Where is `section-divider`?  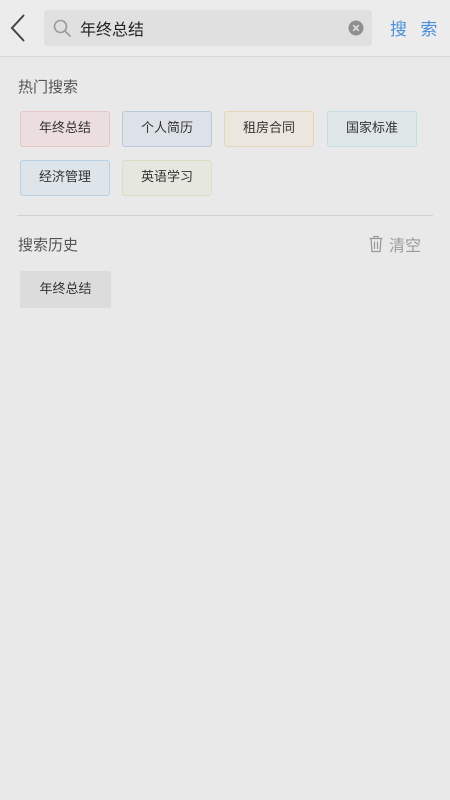
section-divider is located at coordinates (225, 215).